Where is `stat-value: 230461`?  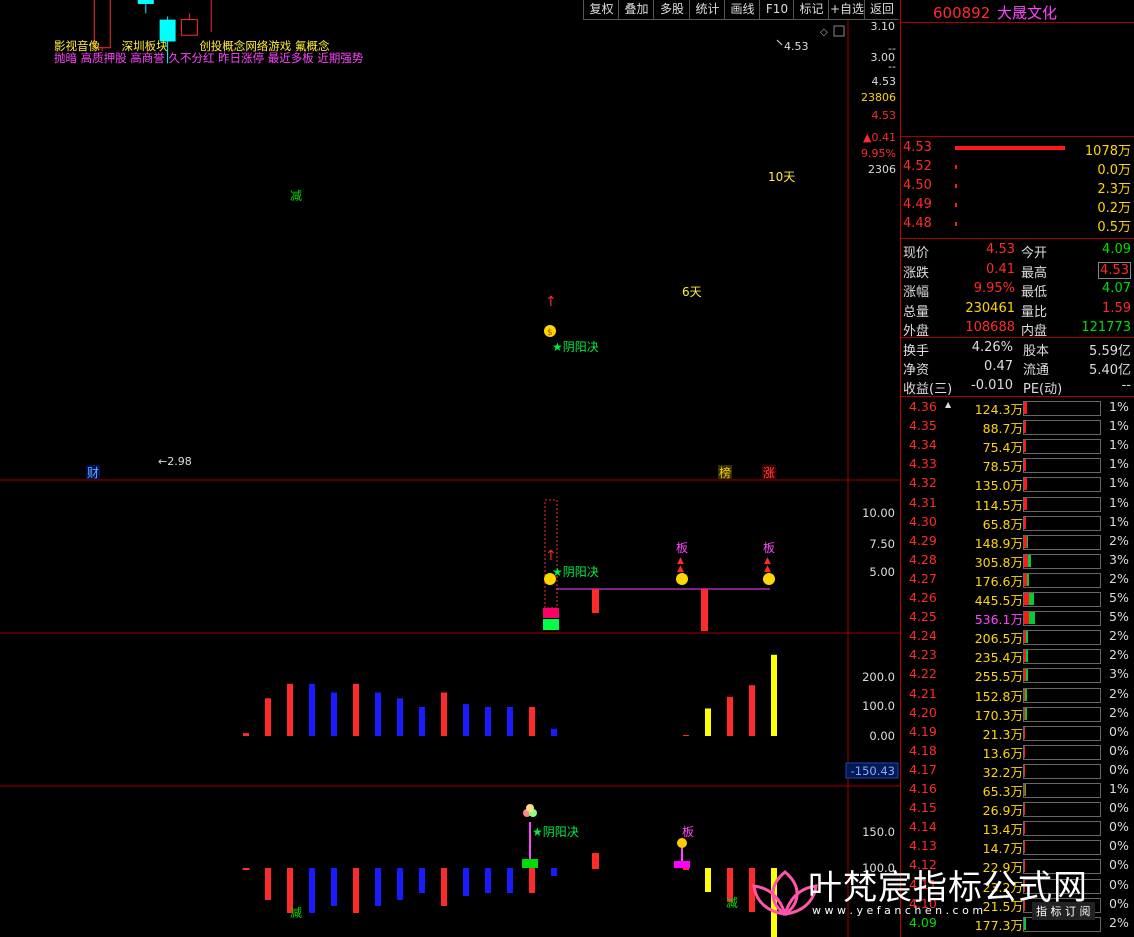
stat-value: 230461 is located at coordinates (990, 308).